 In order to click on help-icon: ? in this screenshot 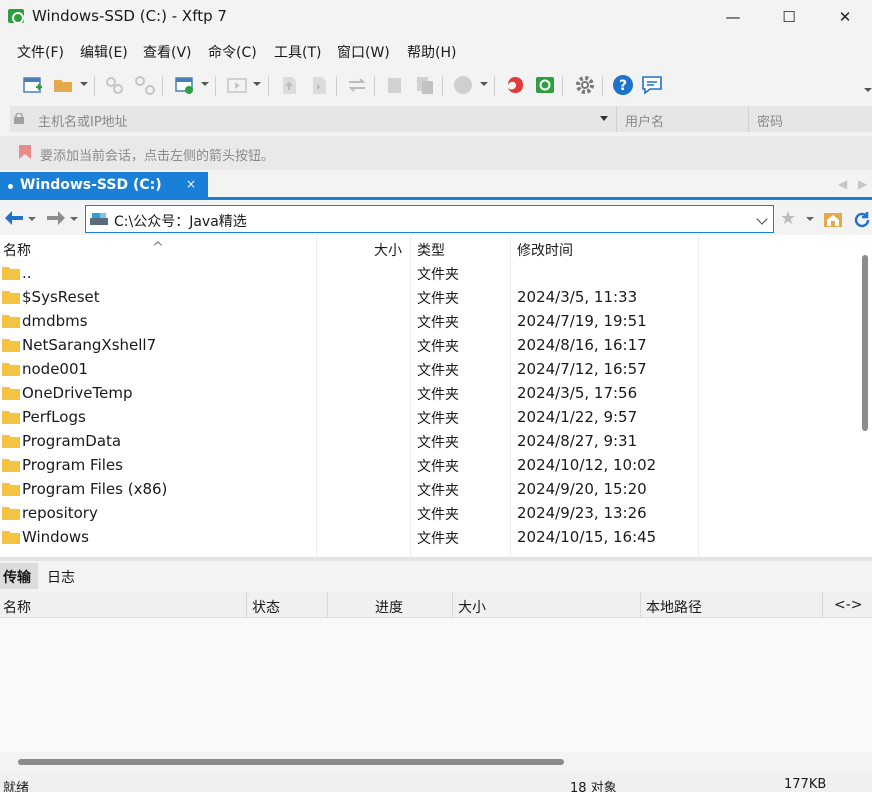, I will do `click(623, 85)`.